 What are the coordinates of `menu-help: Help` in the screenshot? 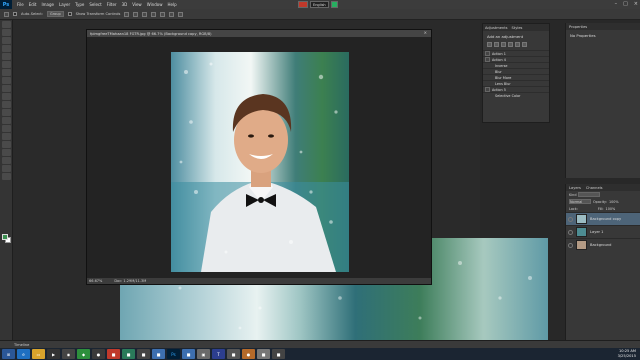 It's located at (171, 4).